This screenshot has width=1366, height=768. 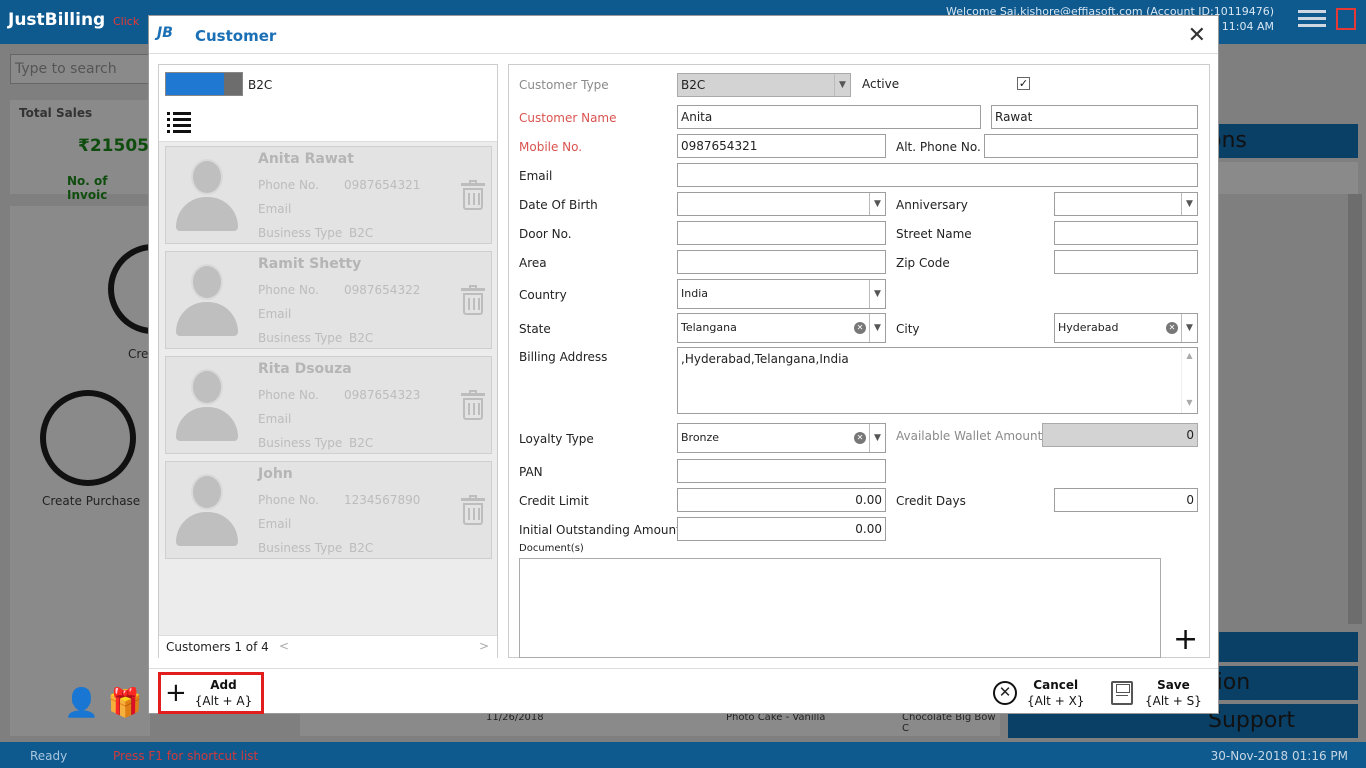 What do you see at coordinates (300, 233) in the screenshot?
I see `business-label: Business Type` at bounding box center [300, 233].